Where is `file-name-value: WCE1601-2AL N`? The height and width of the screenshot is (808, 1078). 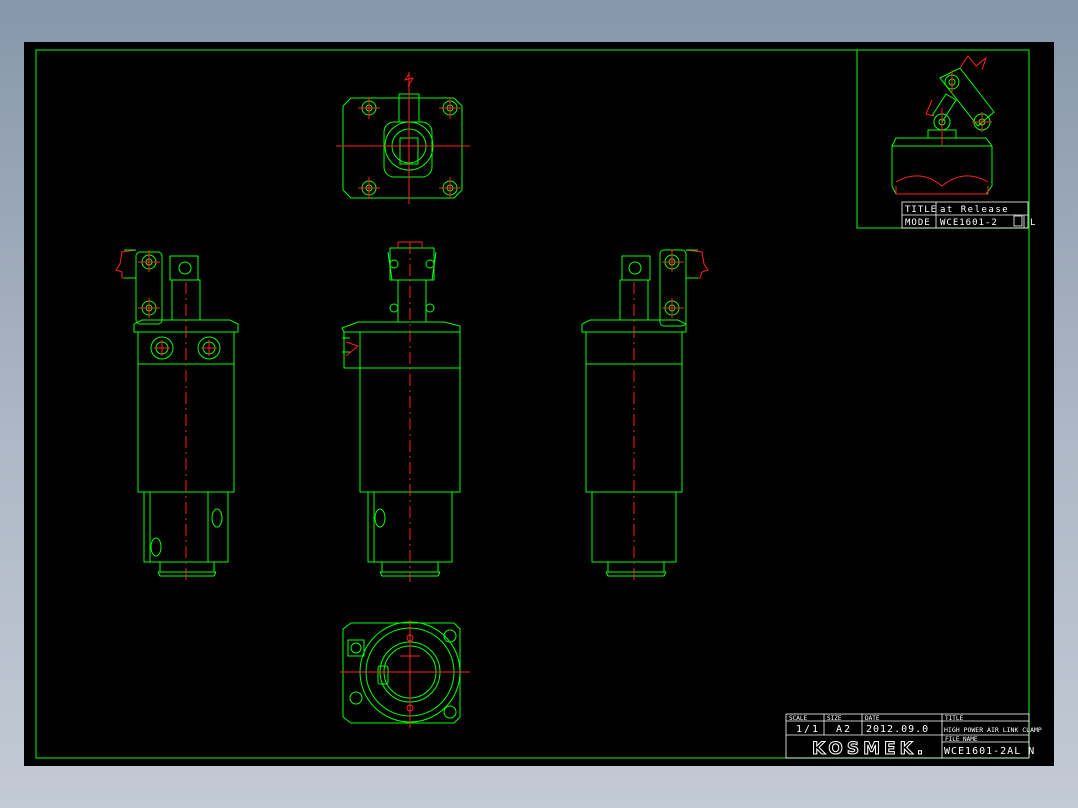 file-name-value: WCE1601-2AL N is located at coordinates (989, 751).